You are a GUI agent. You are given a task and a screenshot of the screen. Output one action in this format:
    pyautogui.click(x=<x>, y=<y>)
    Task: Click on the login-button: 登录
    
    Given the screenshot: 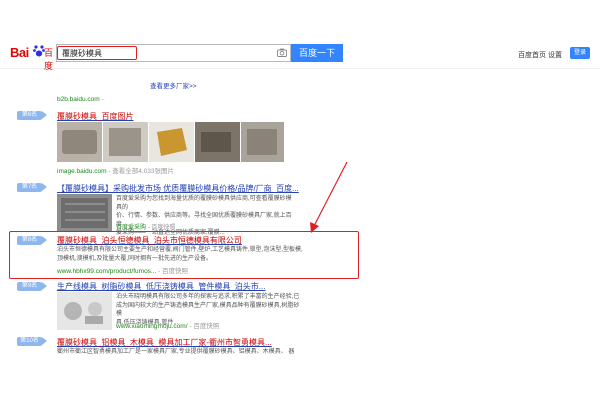 What is the action you would take?
    pyautogui.click(x=580, y=53)
    